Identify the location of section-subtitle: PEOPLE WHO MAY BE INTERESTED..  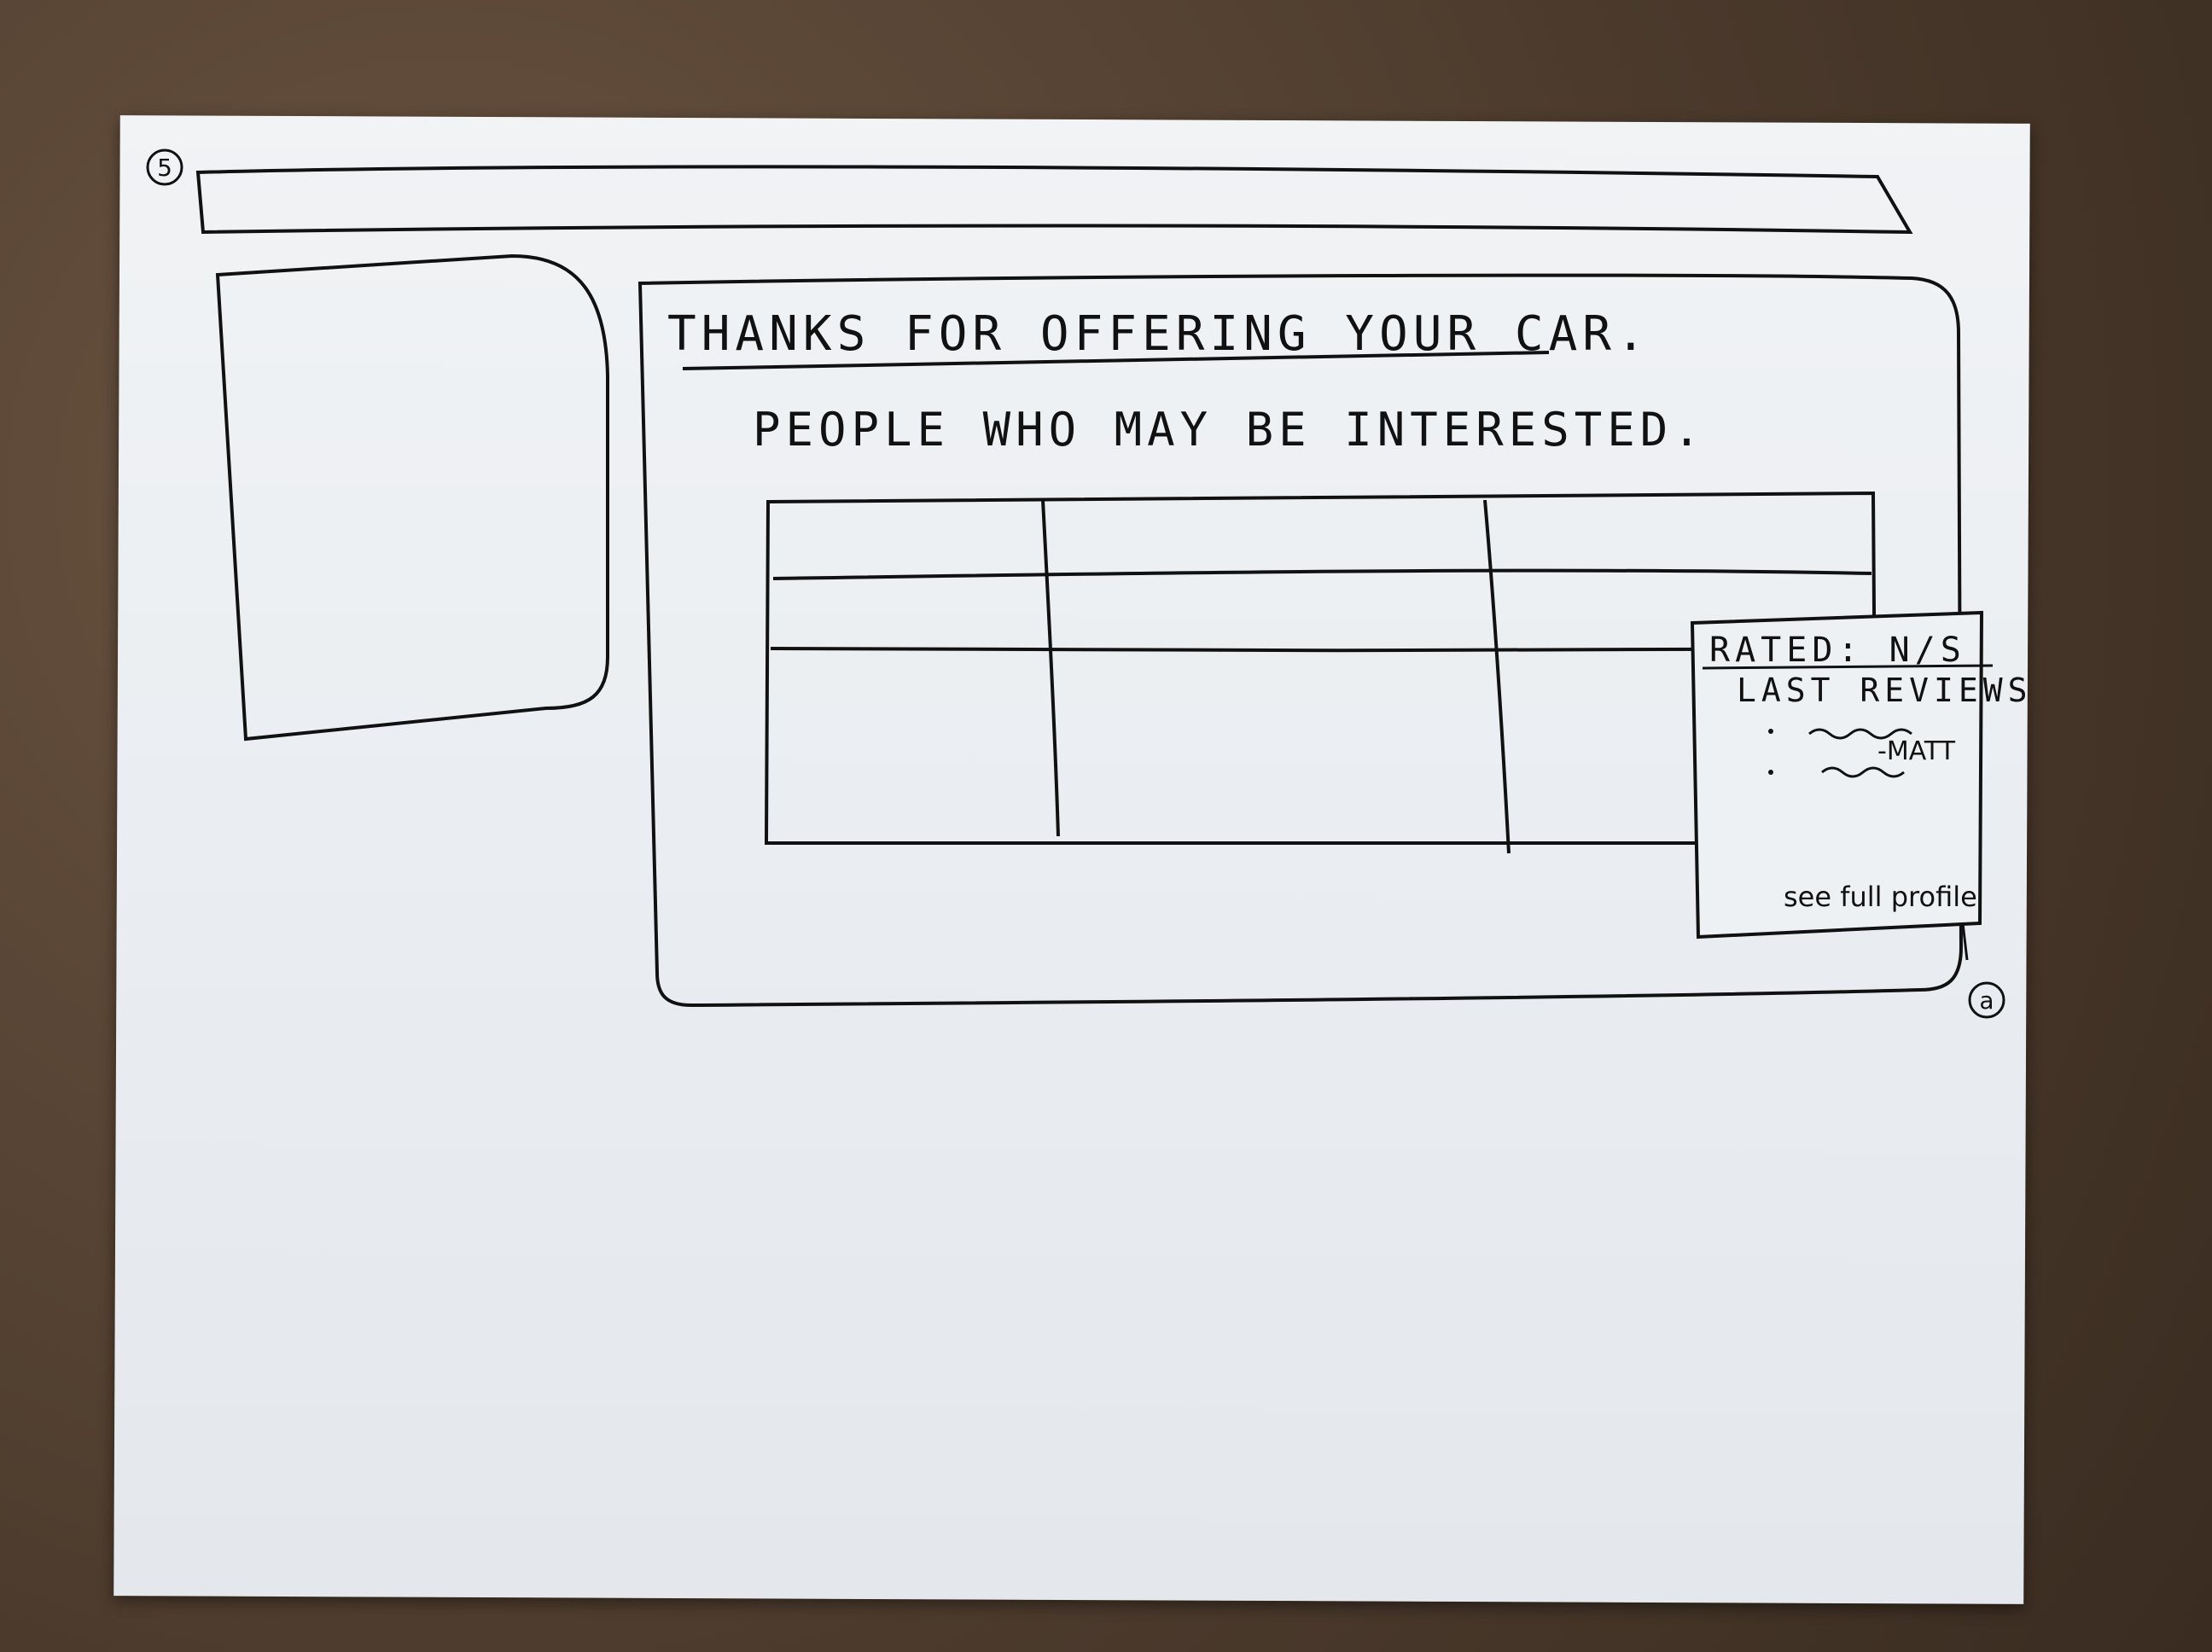
(1229, 430).